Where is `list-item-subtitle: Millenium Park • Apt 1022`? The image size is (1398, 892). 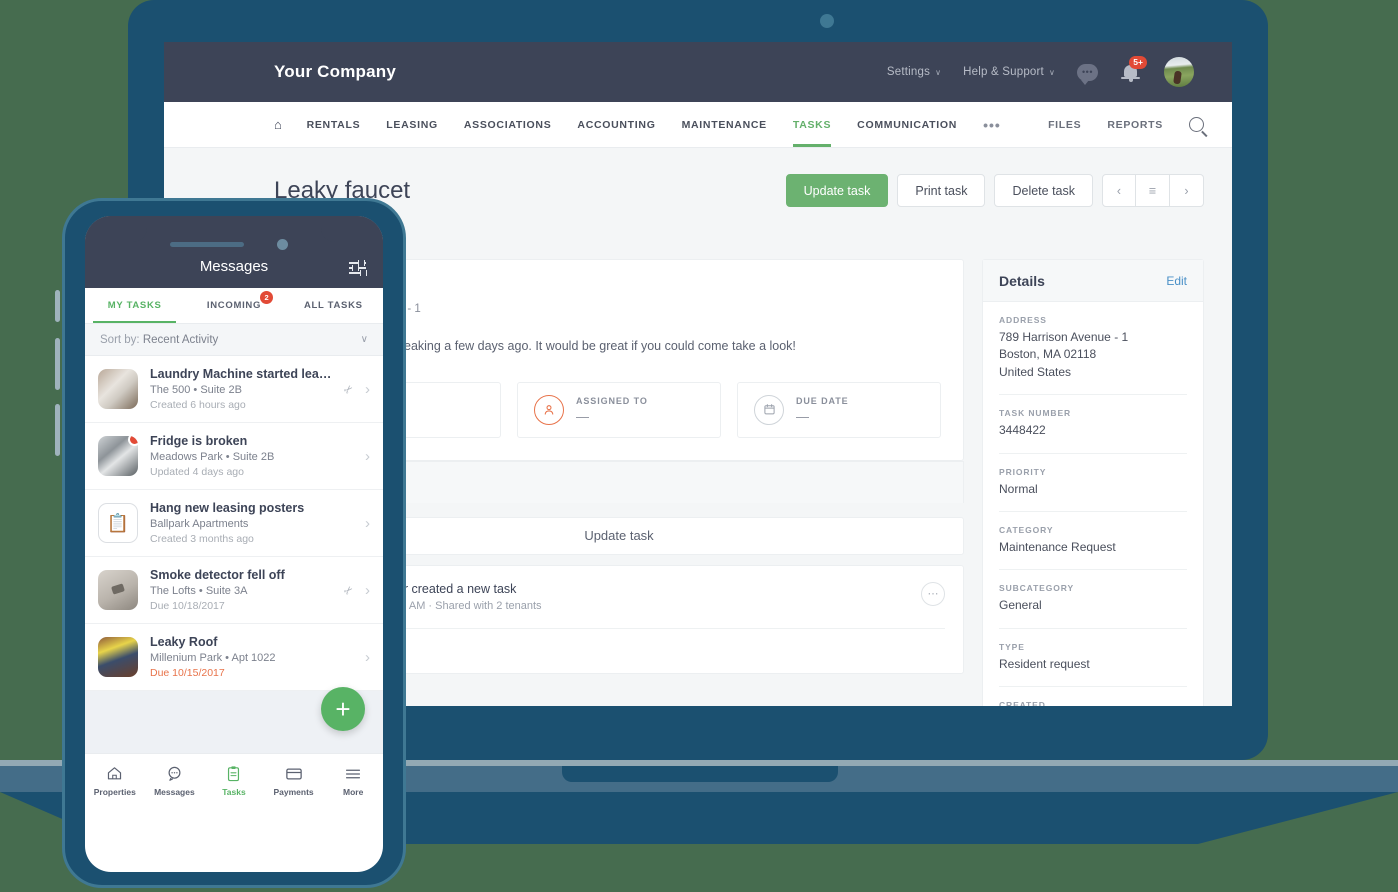
list-item-subtitle: Millenium Park • Apt 1022 is located at coordinates (213, 658).